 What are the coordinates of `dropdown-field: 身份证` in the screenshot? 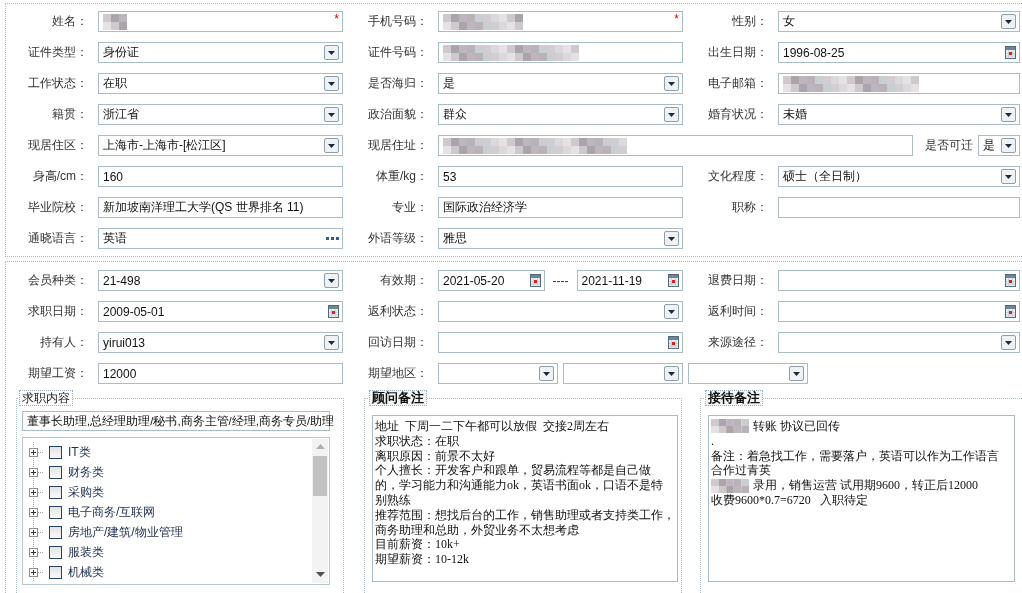 It's located at (220, 52).